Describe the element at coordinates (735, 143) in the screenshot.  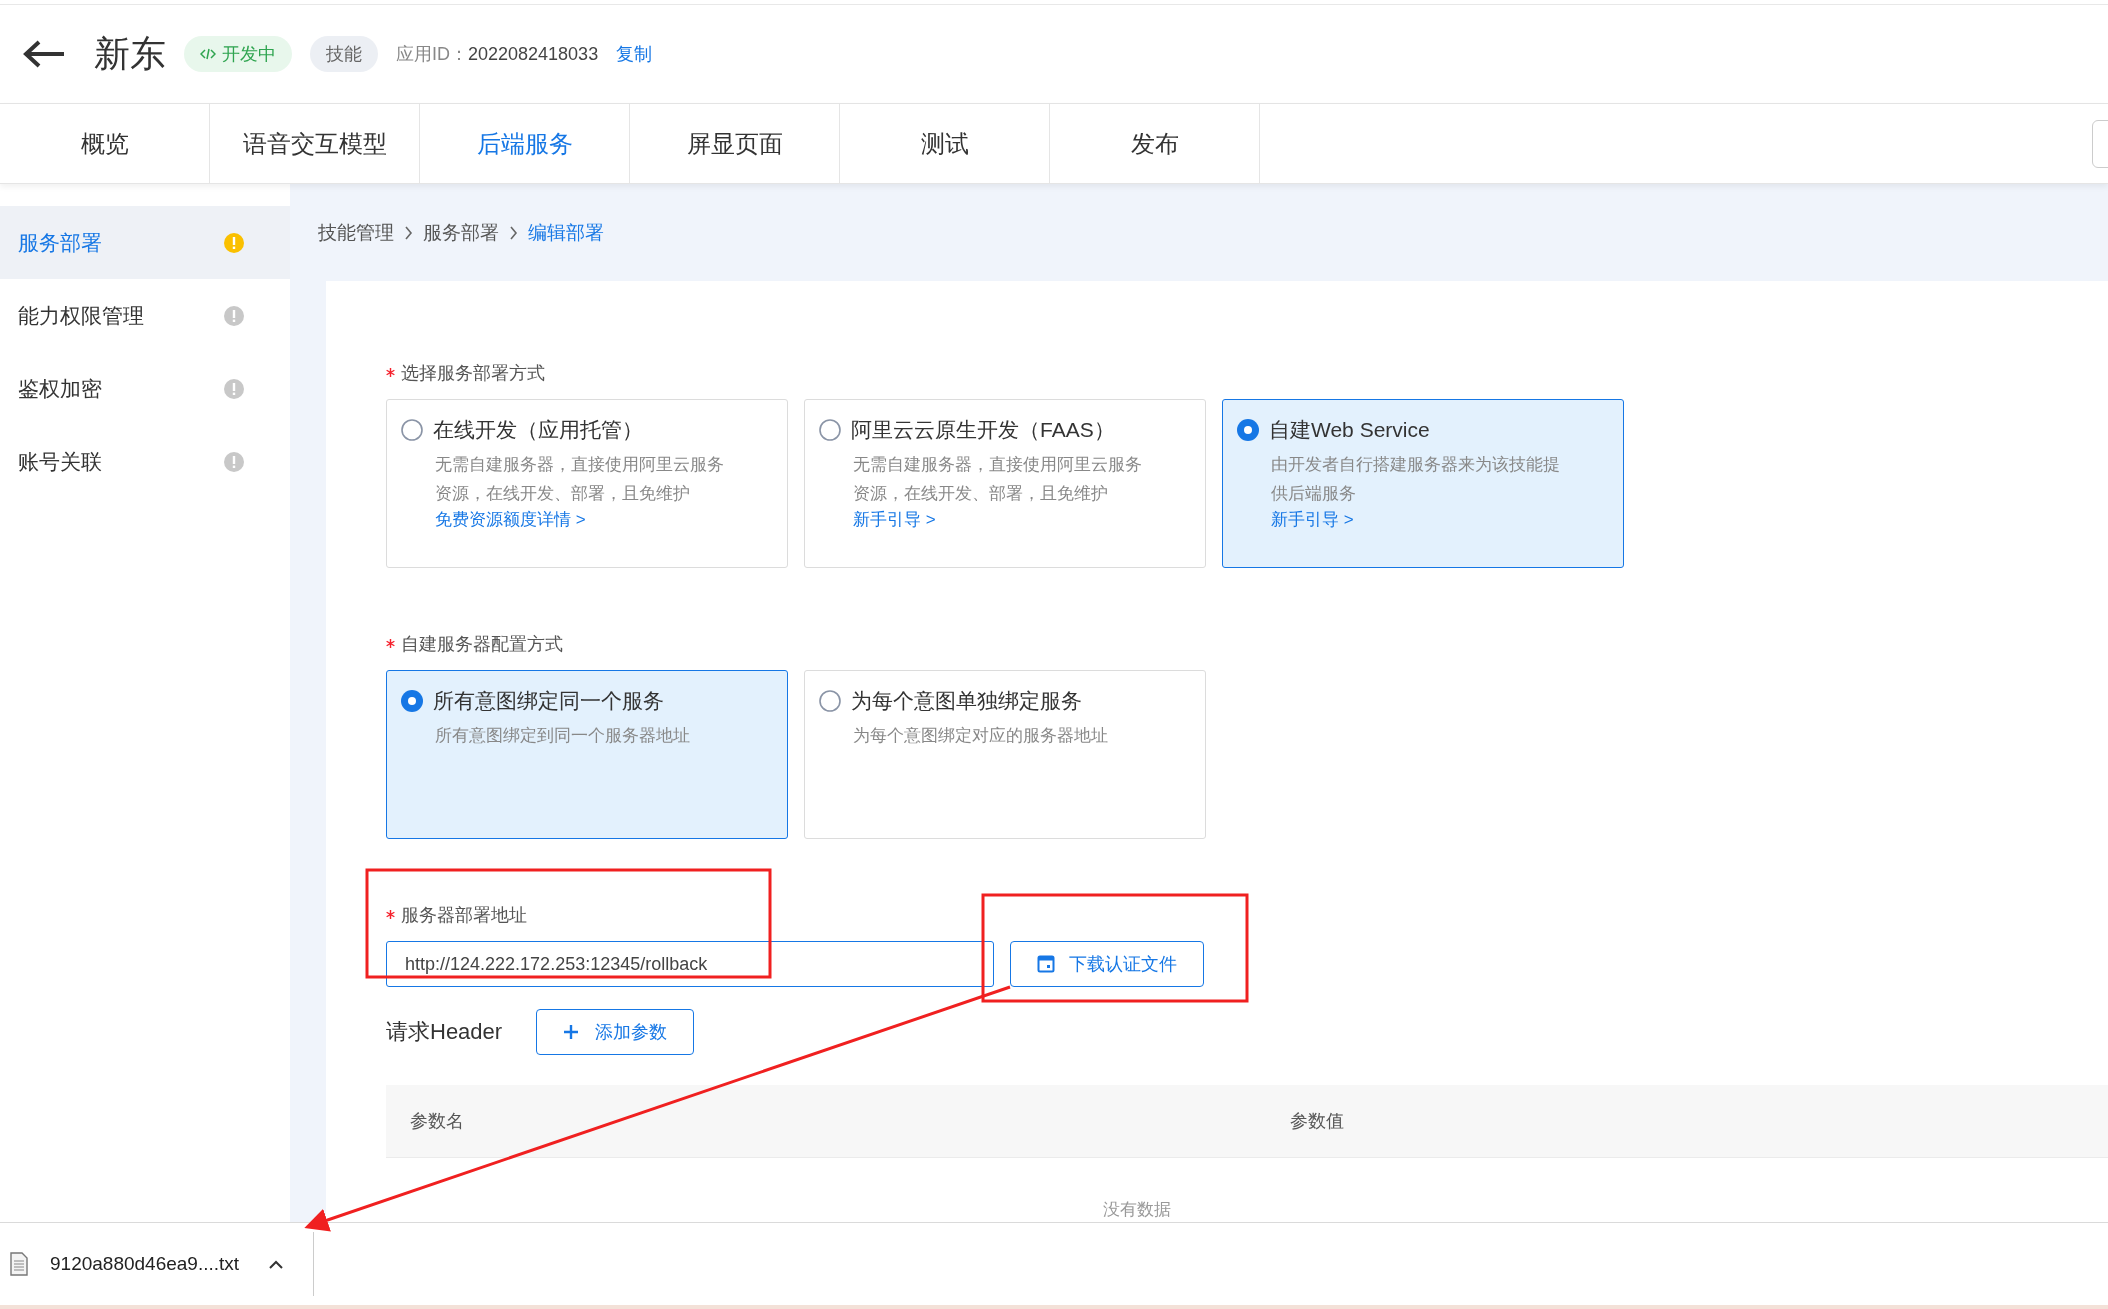
I see `nav-tab: 屏显页面` at that location.